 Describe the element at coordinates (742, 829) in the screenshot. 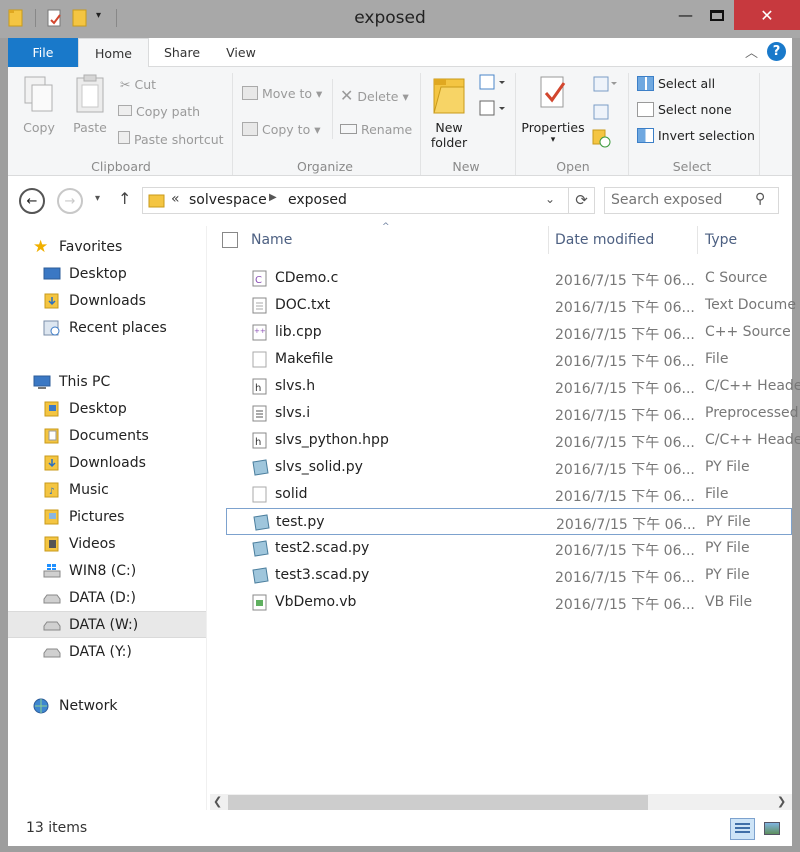

I see `details-view-button` at that location.